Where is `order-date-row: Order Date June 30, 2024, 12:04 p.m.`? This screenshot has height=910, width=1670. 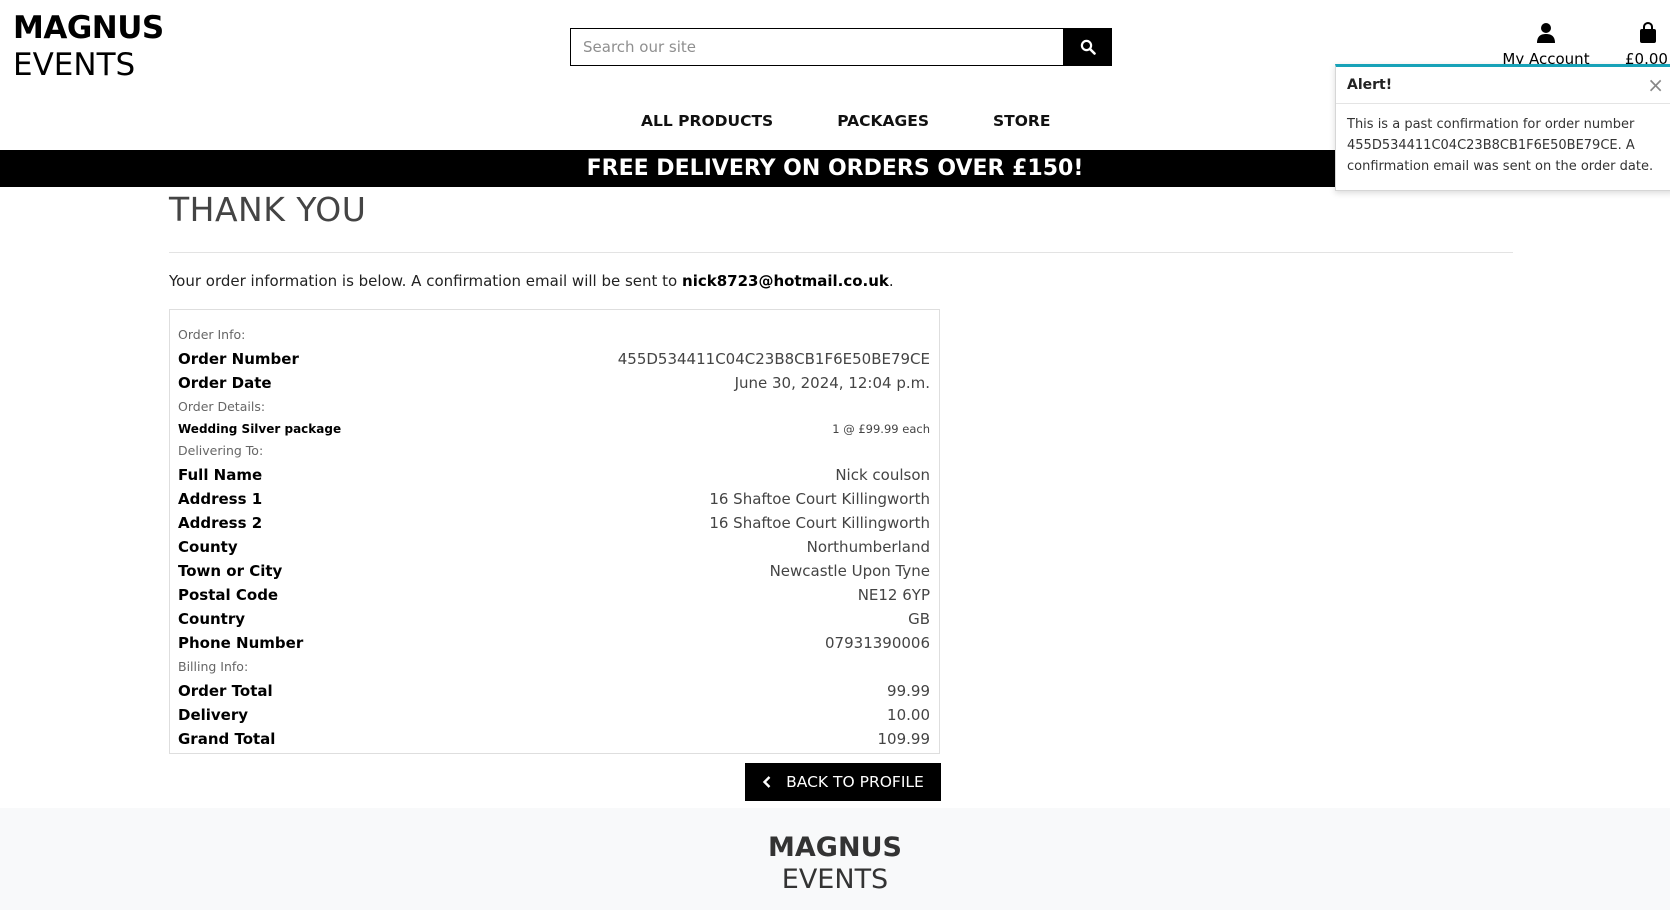 order-date-row: Order Date June 30, 2024, 12:04 p.m. is located at coordinates (554, 383).